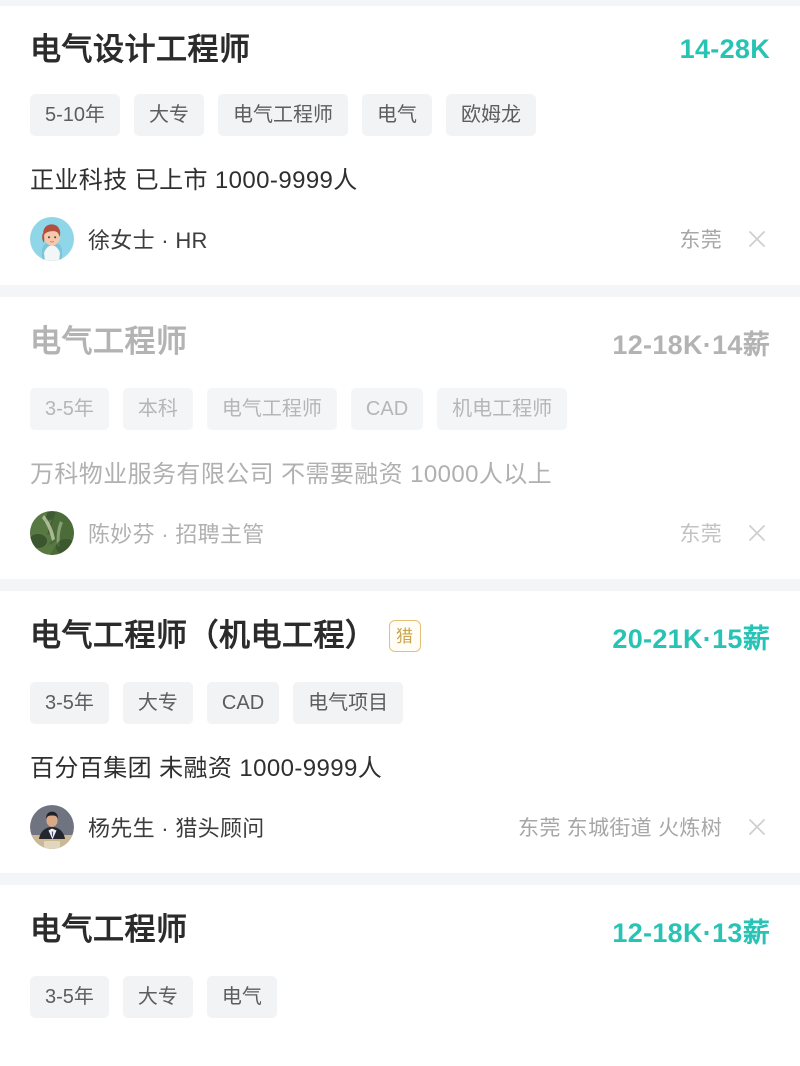 The image size is (800, 1066). What do you see at coordinates (491, 114) in the screenshot?
I see `job-tag: 欧姆龙` at bounding box center [491, 114].